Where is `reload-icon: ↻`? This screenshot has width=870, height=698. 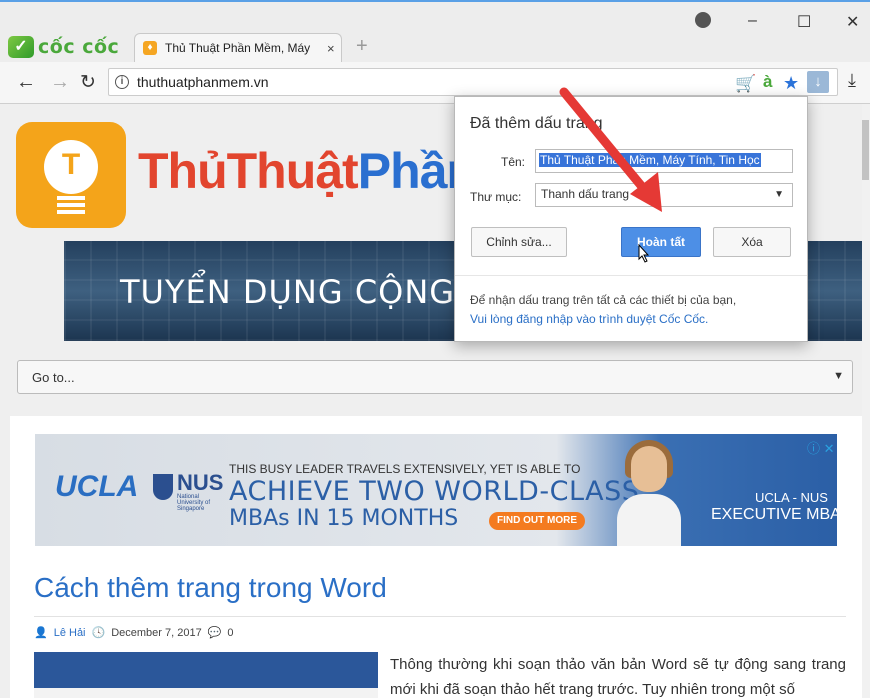 reload-icon: ↻ is located at coordinates (88, 82).